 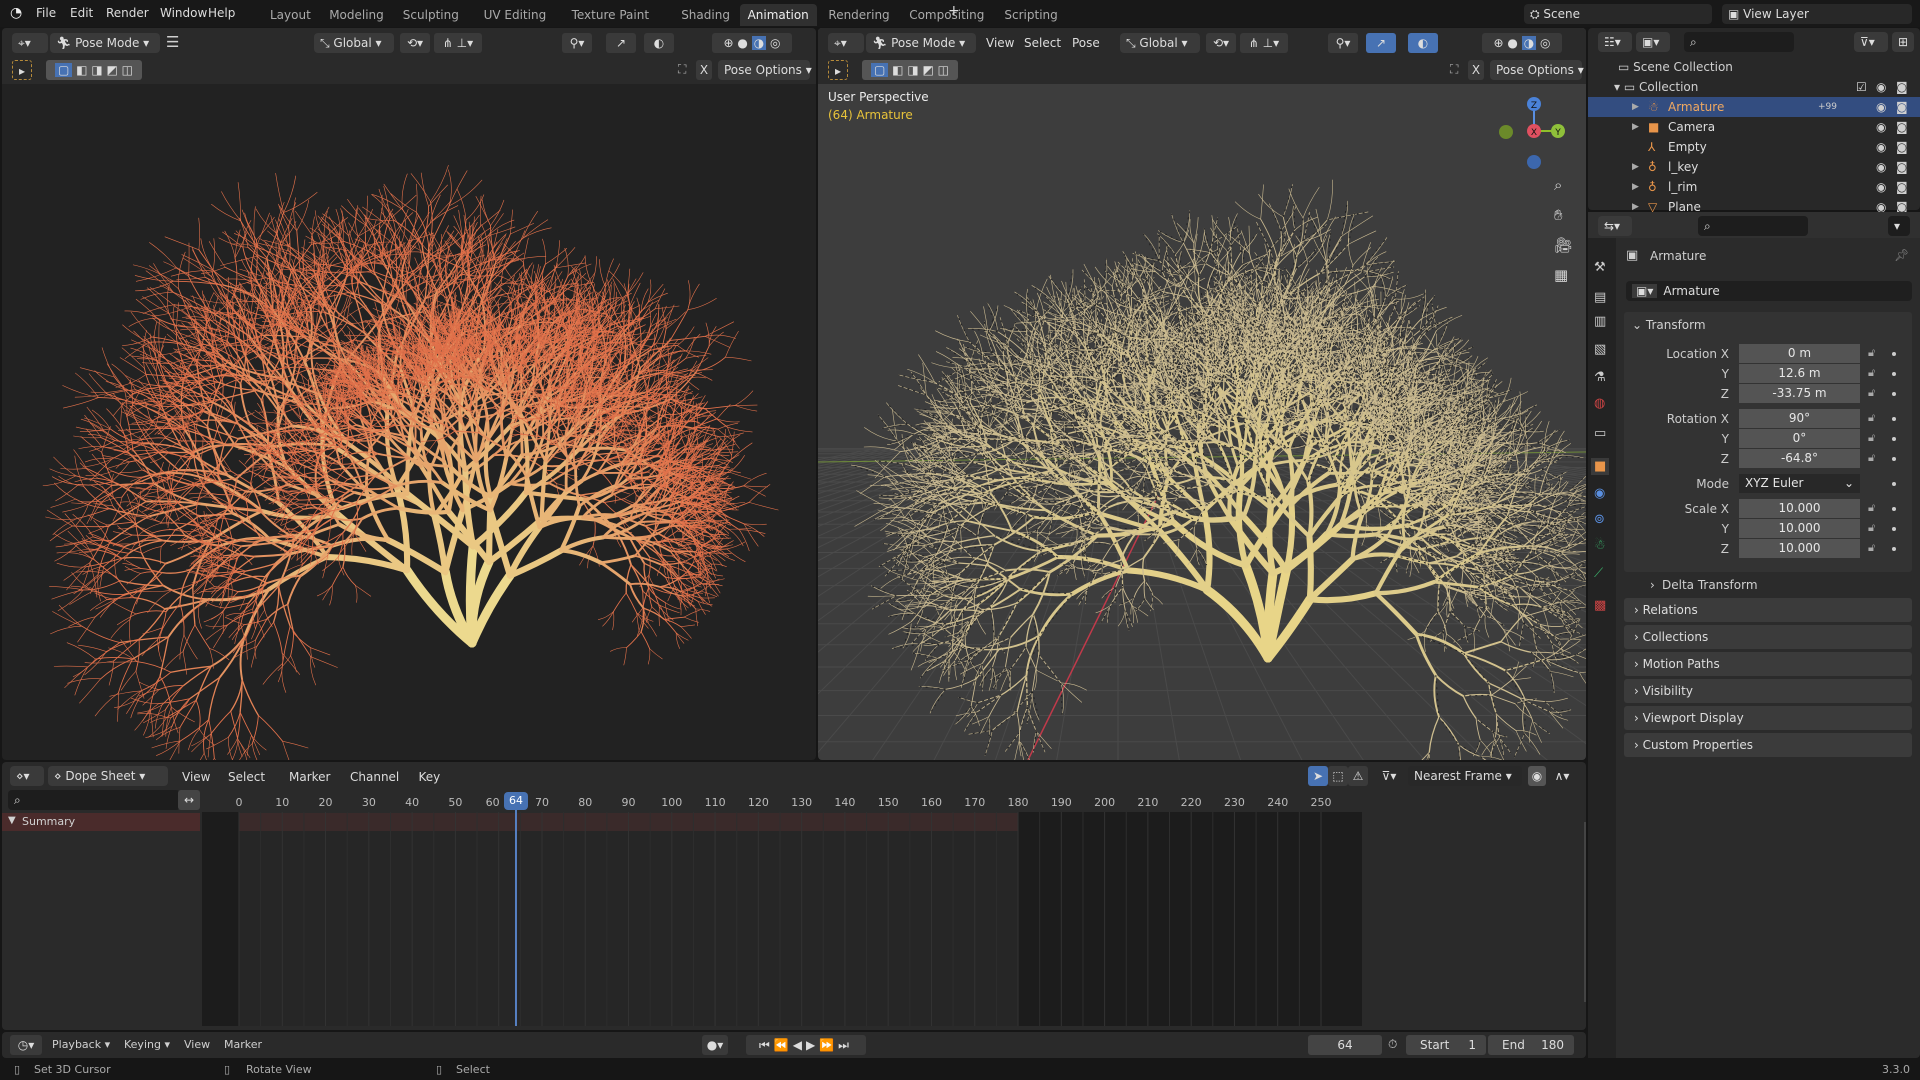 What do you see at coordinates (1817, 14) in the screenshot?
I see `view-layer-selector: ▣ View Layer` at bounding box center [1817, 14].